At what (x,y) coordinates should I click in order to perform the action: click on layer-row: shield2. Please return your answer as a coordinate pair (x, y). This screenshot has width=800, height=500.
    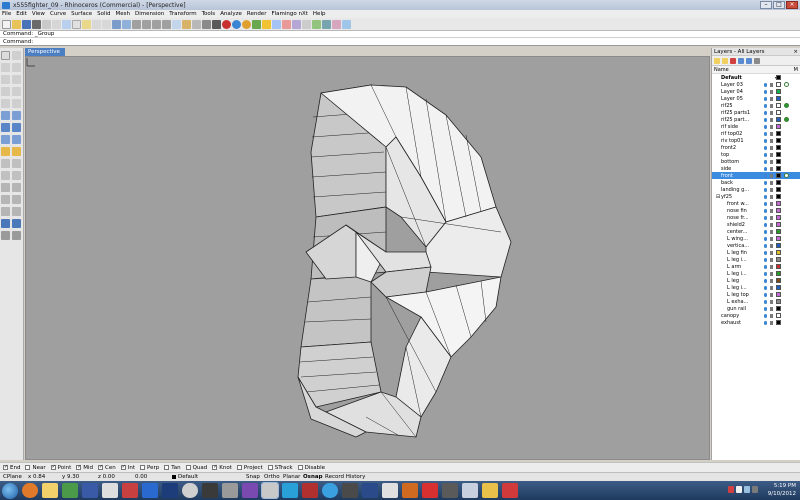
    Looking at the image, I should click on (756, 224).